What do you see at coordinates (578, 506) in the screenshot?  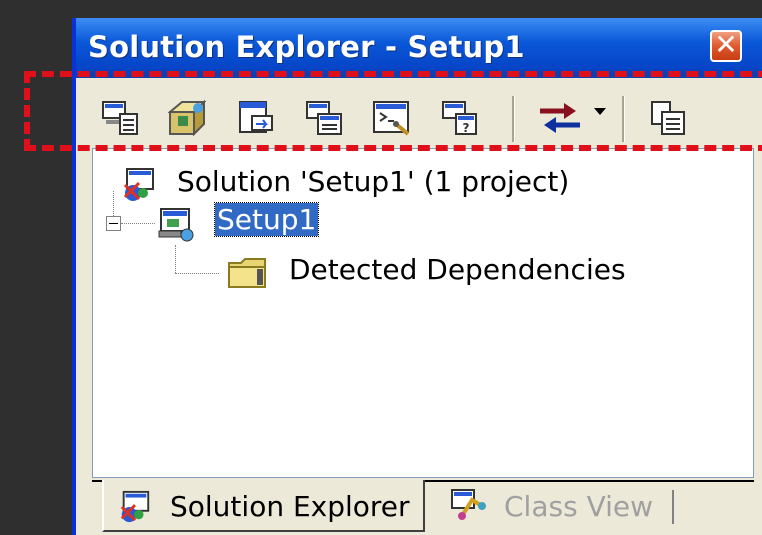 I see `tab-class-view-label: Class View` at bounding box center [578, 506].